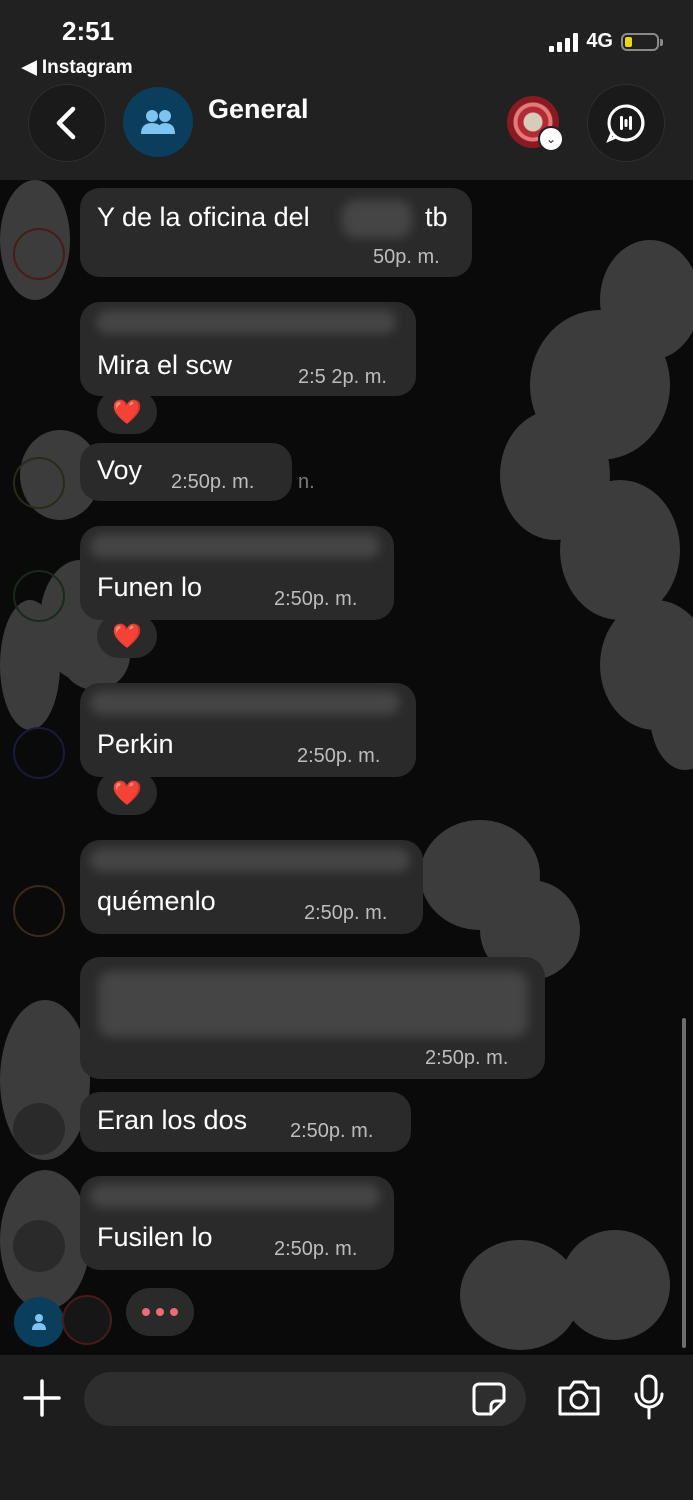 The height and width of the screenshot is (1500, 693). What do you see at coordinates (305, 1399) in the screenshot?
I see `message-input` at bounding box center [305, 1399].